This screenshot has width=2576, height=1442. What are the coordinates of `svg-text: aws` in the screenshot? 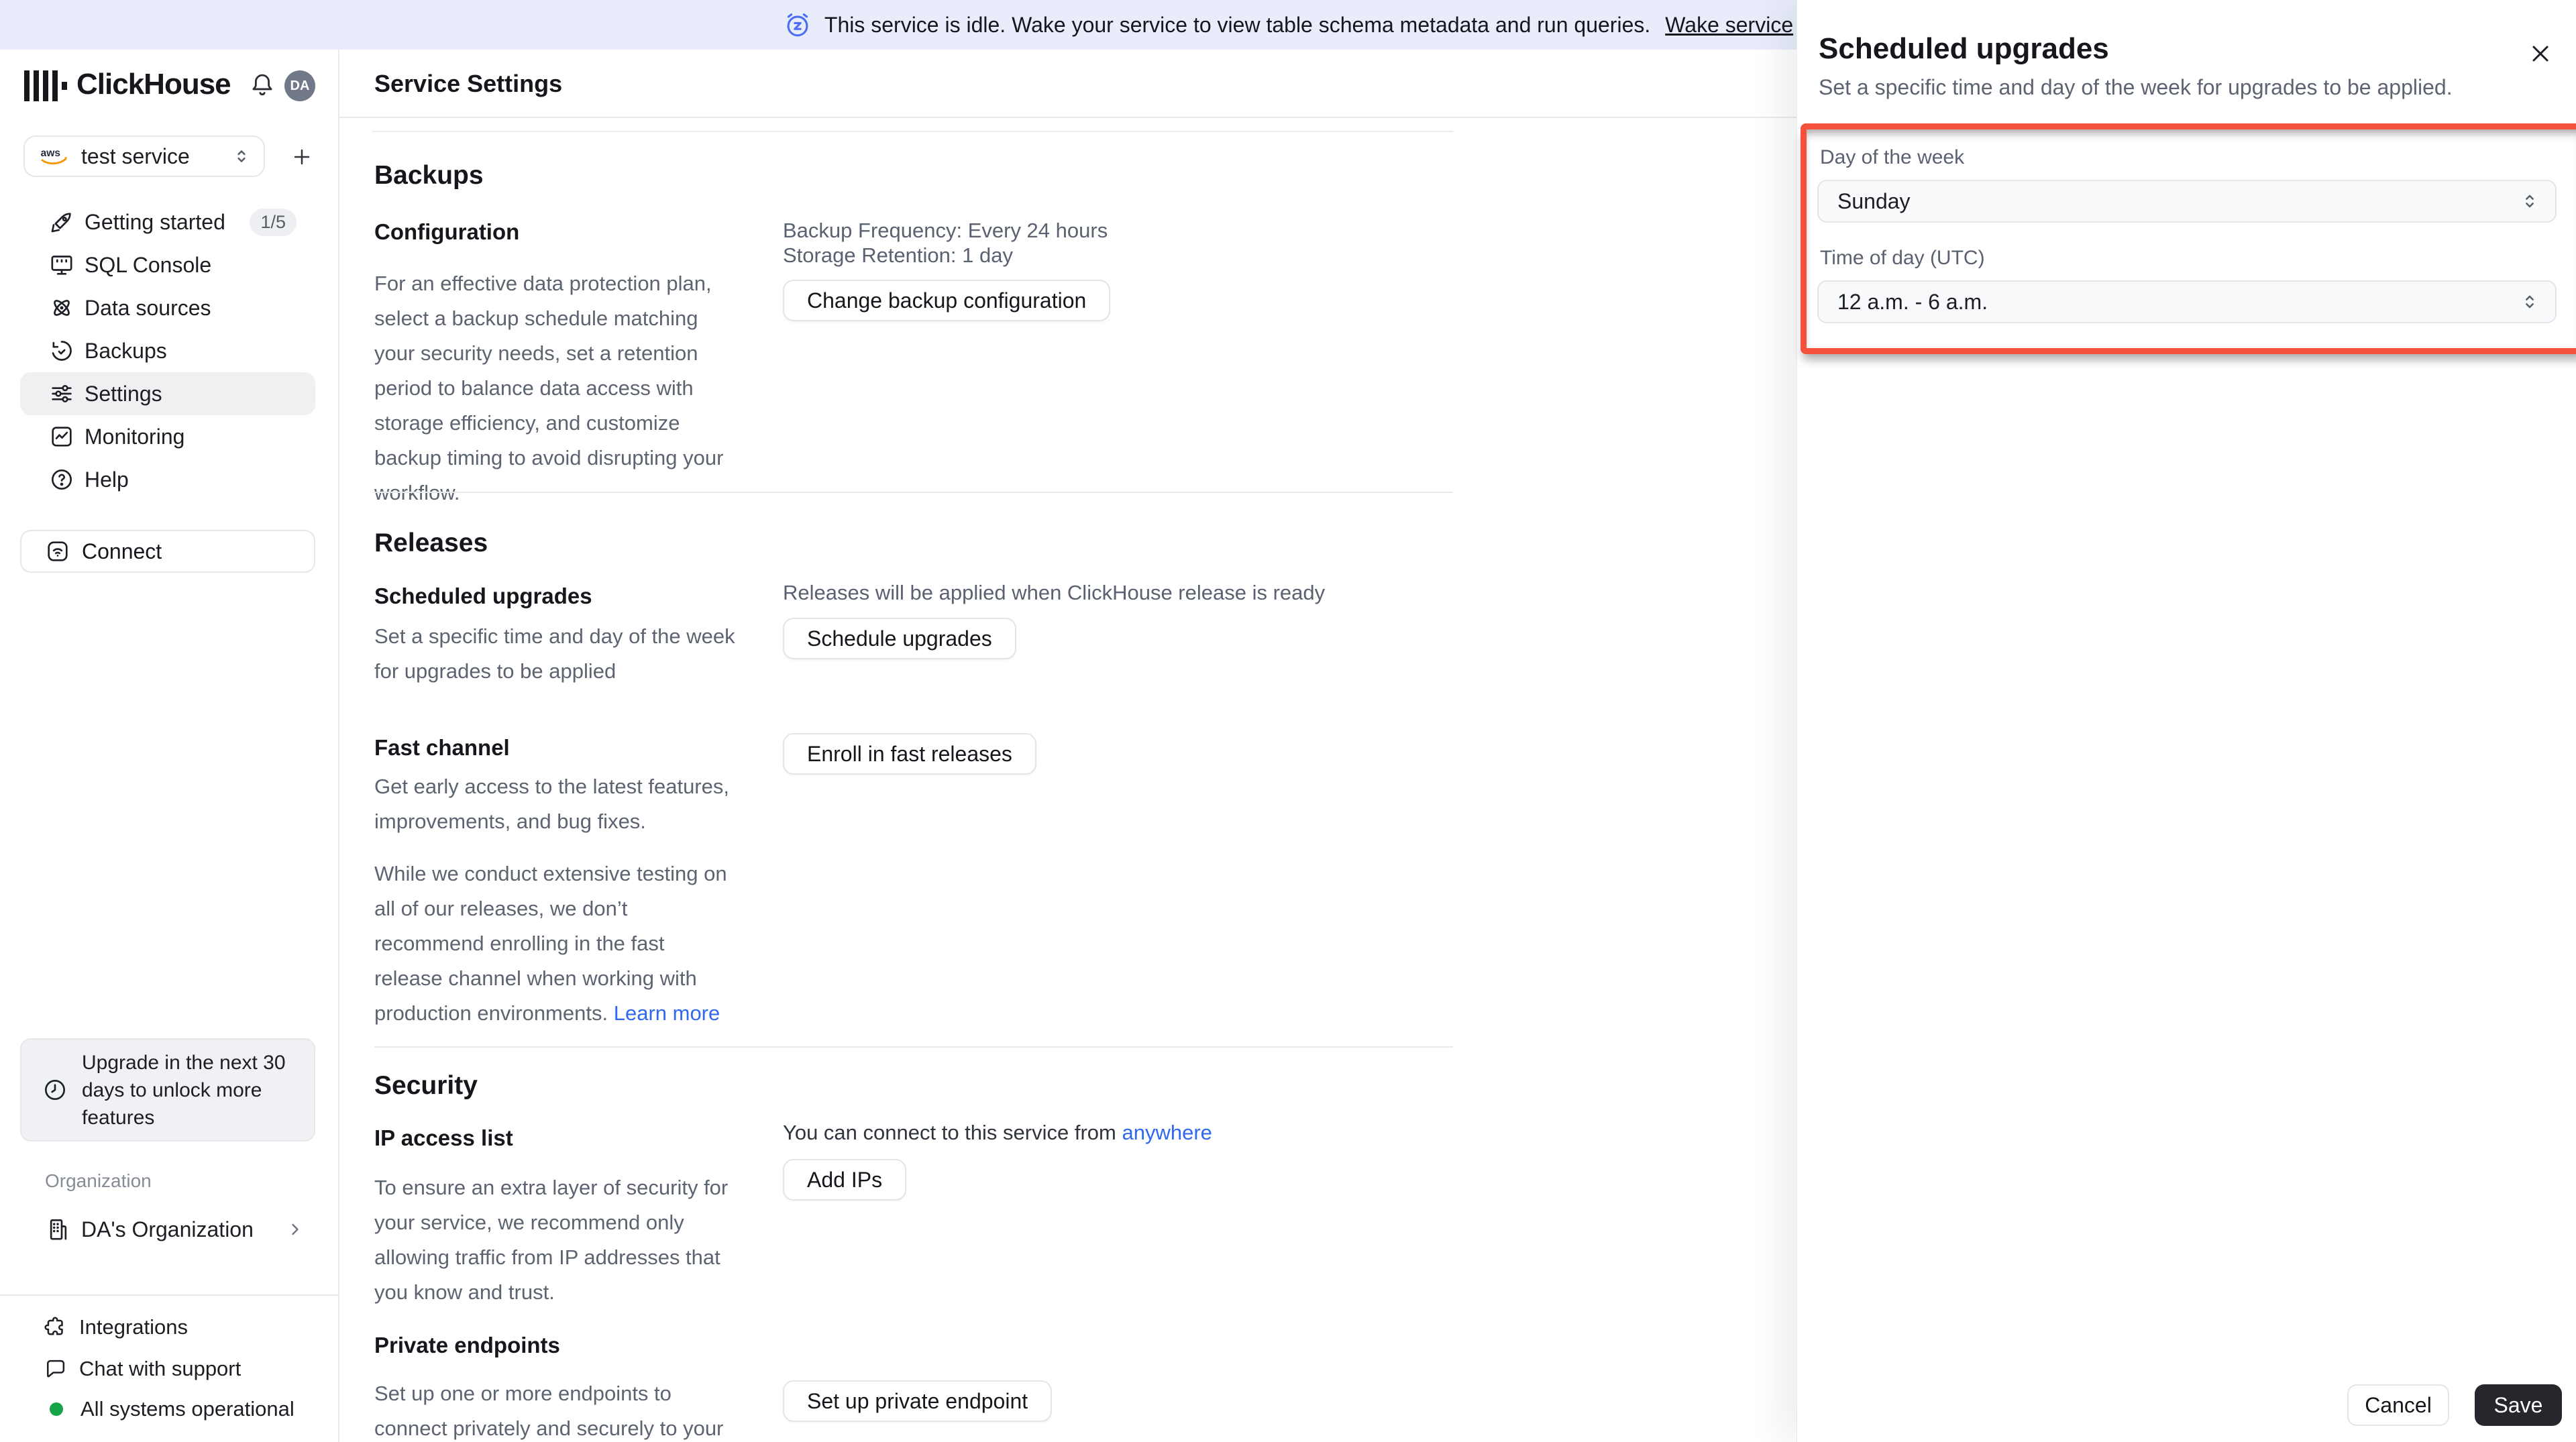 It's located at (51, 153).